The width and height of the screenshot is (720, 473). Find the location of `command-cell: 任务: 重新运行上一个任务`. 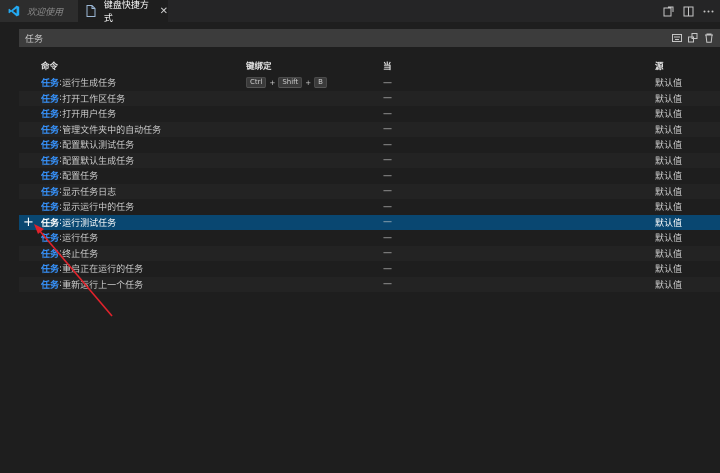

command-cell: 任务: 重新运行上一个任务 is located at coordinates (92, 285).